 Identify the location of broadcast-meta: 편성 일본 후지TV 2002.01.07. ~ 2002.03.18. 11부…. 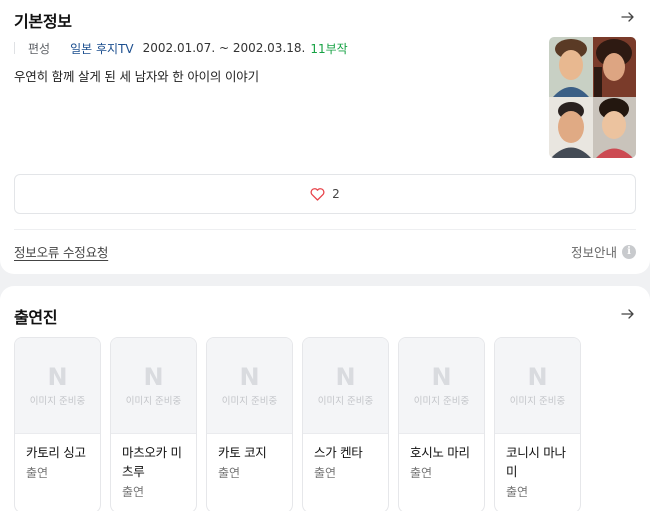
(181, 48).